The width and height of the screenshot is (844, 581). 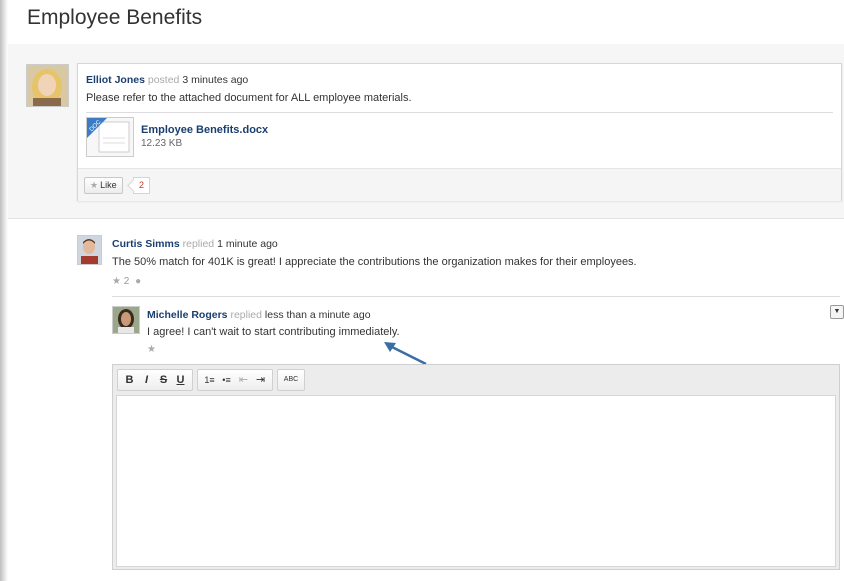 I want to click on editor-toolbar: B I S U 1≡ •≡ ⇤ ⇥ ABC, so click(x=211, y=380).